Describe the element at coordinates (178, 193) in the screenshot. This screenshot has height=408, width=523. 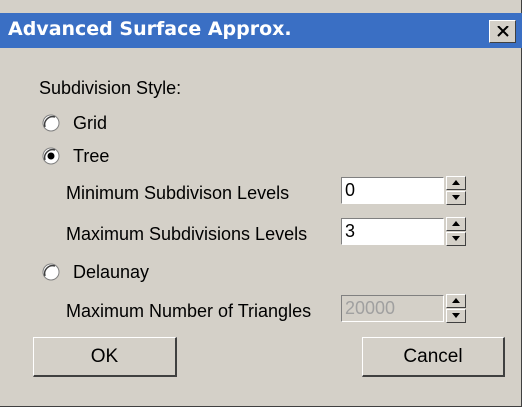
I see `min-subdivision-levels-label: Minimum Subdivison Levels` at that location.